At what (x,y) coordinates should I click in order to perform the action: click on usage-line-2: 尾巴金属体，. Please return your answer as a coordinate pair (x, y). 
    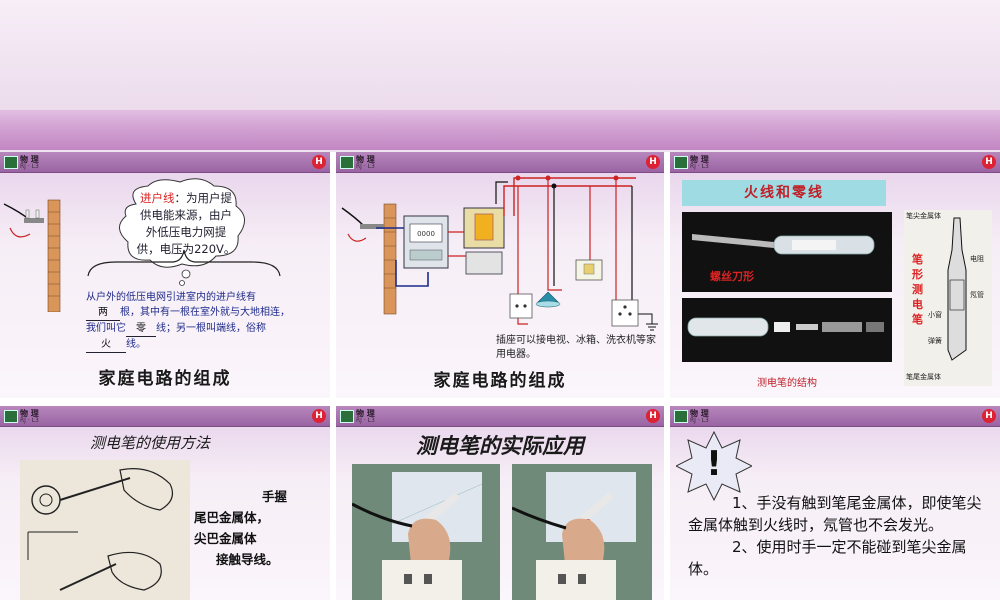
    Looking at the image, I should click on (232, 517).